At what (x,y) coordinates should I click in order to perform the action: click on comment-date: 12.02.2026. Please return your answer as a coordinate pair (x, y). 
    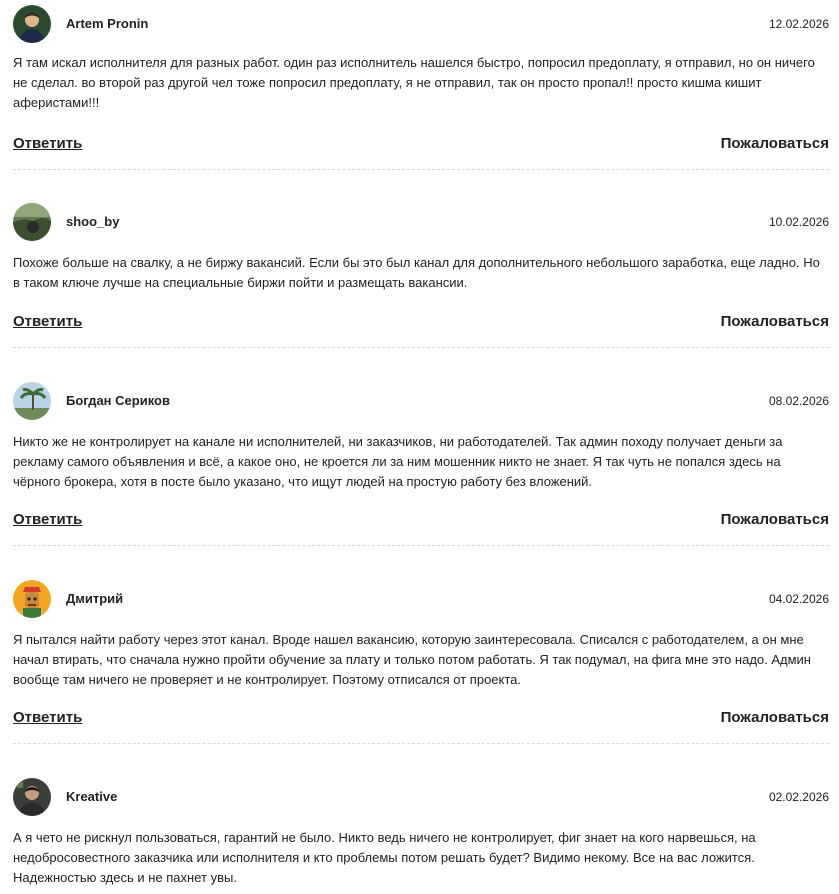
    Looking at the image, I should click on (798, 24).